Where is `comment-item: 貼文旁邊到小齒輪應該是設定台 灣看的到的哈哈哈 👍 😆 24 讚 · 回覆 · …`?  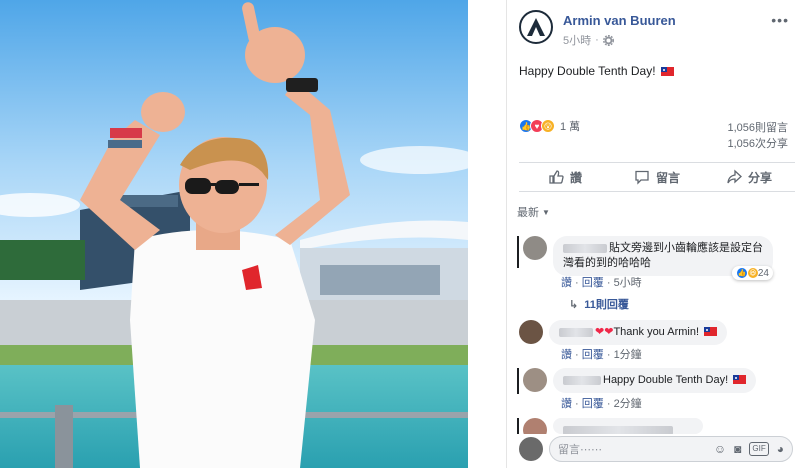
comment-item: 貼文旁邊到小齒輪應該是設定台 灣看的到的哈哈哈 👍 😆 24 讚 · 回覆 · … is located at coordinates (655, 276).